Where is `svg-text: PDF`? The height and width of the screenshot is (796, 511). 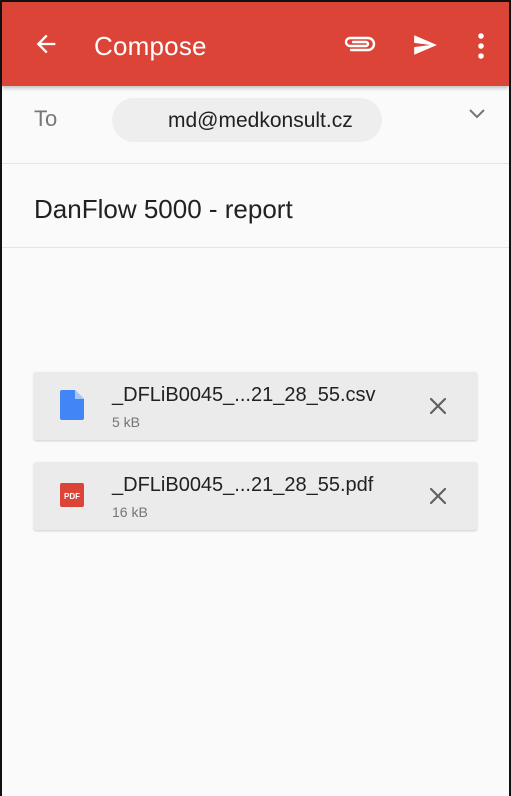 svg-text: PDF is located at coordinates (72, 496).